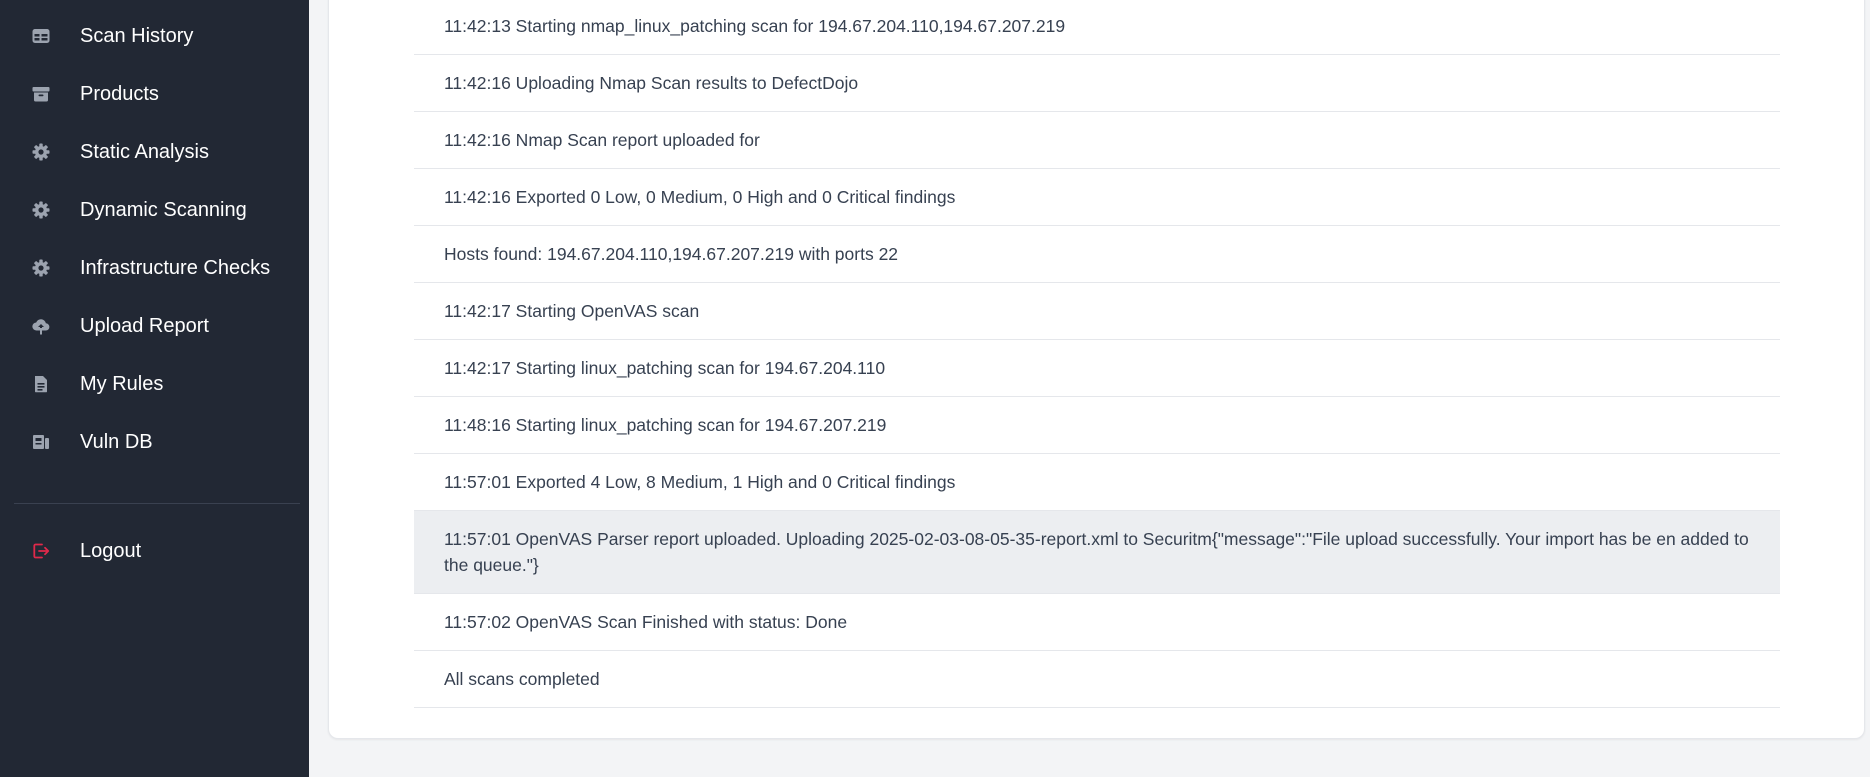 This screenshot has height=777, width=1870. I want to click on database-icon, so click(41, 442).